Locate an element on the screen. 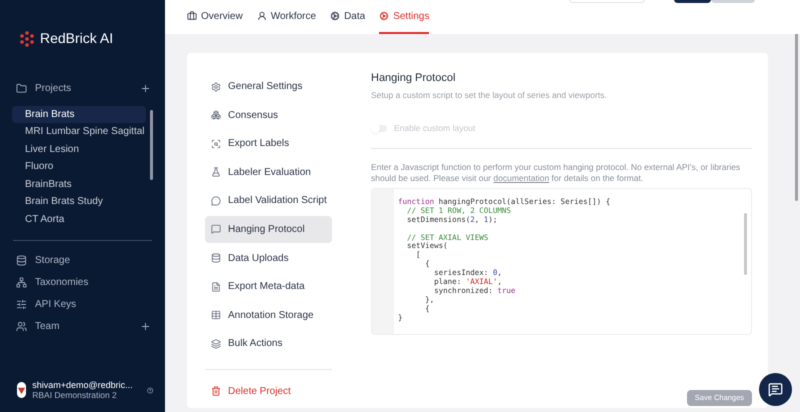 Image resolution: width=800 pixels, height=412 pixels. avatar is located at coordinates (21, 390).